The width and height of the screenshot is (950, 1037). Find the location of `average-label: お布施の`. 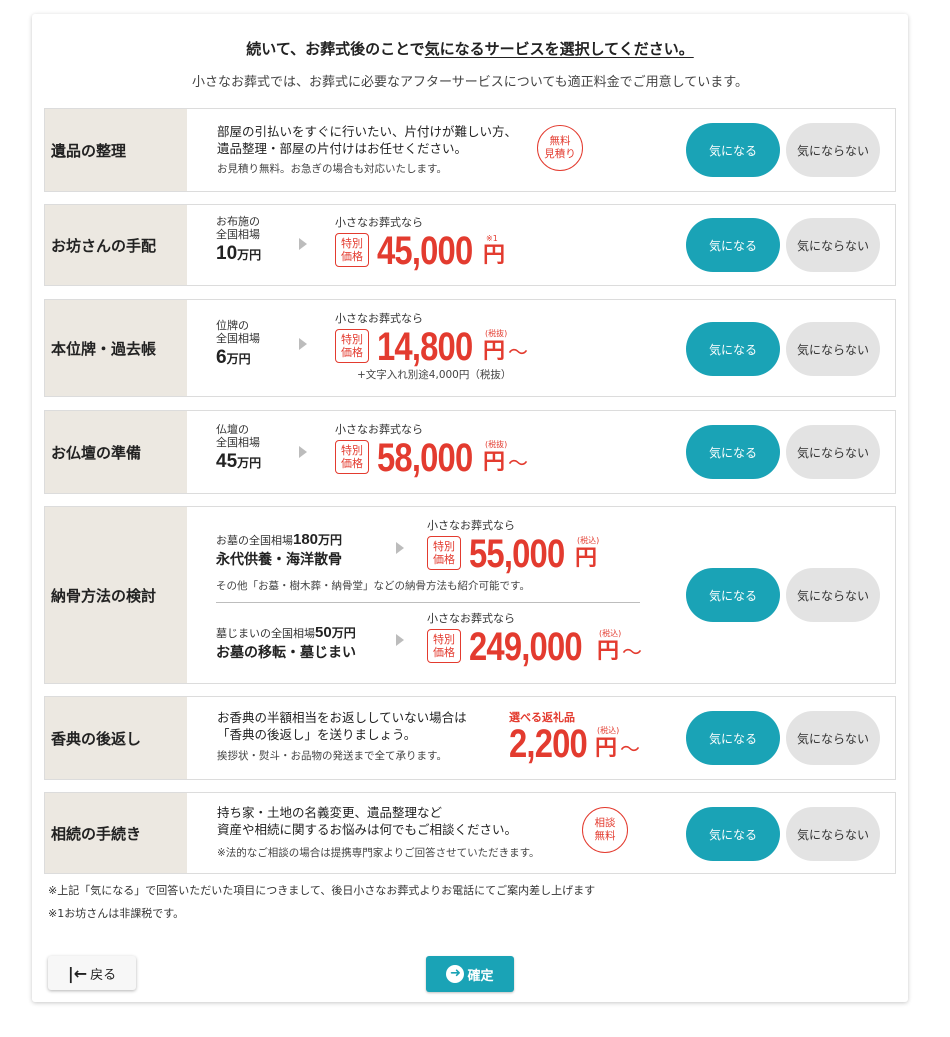

average-label: お布施の is located at coordinates (238, 221).